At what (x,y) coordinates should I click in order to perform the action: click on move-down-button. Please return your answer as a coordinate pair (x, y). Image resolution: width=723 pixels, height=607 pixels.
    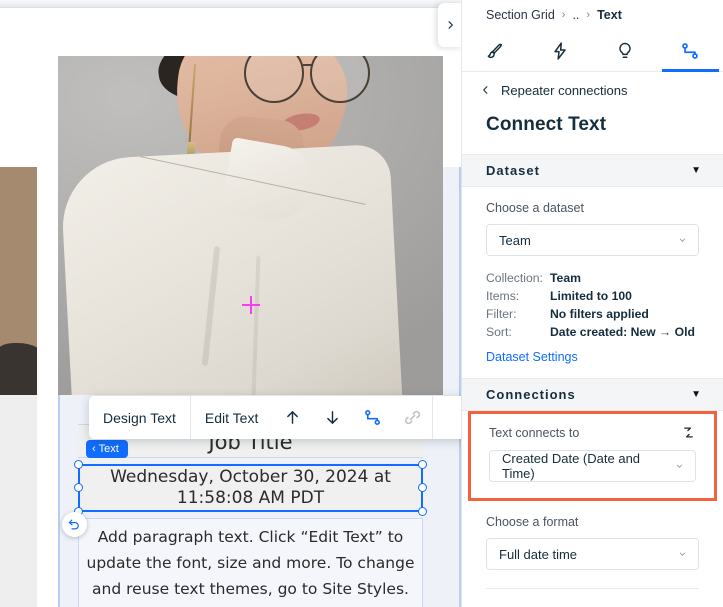
    Looking at the image, I should click on (332, 417).